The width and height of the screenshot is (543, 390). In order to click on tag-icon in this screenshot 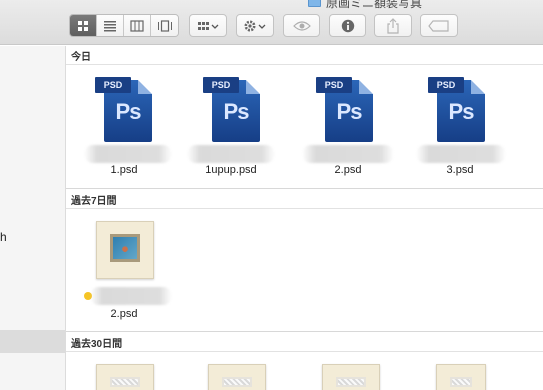, I will do `click(438, 25)`.